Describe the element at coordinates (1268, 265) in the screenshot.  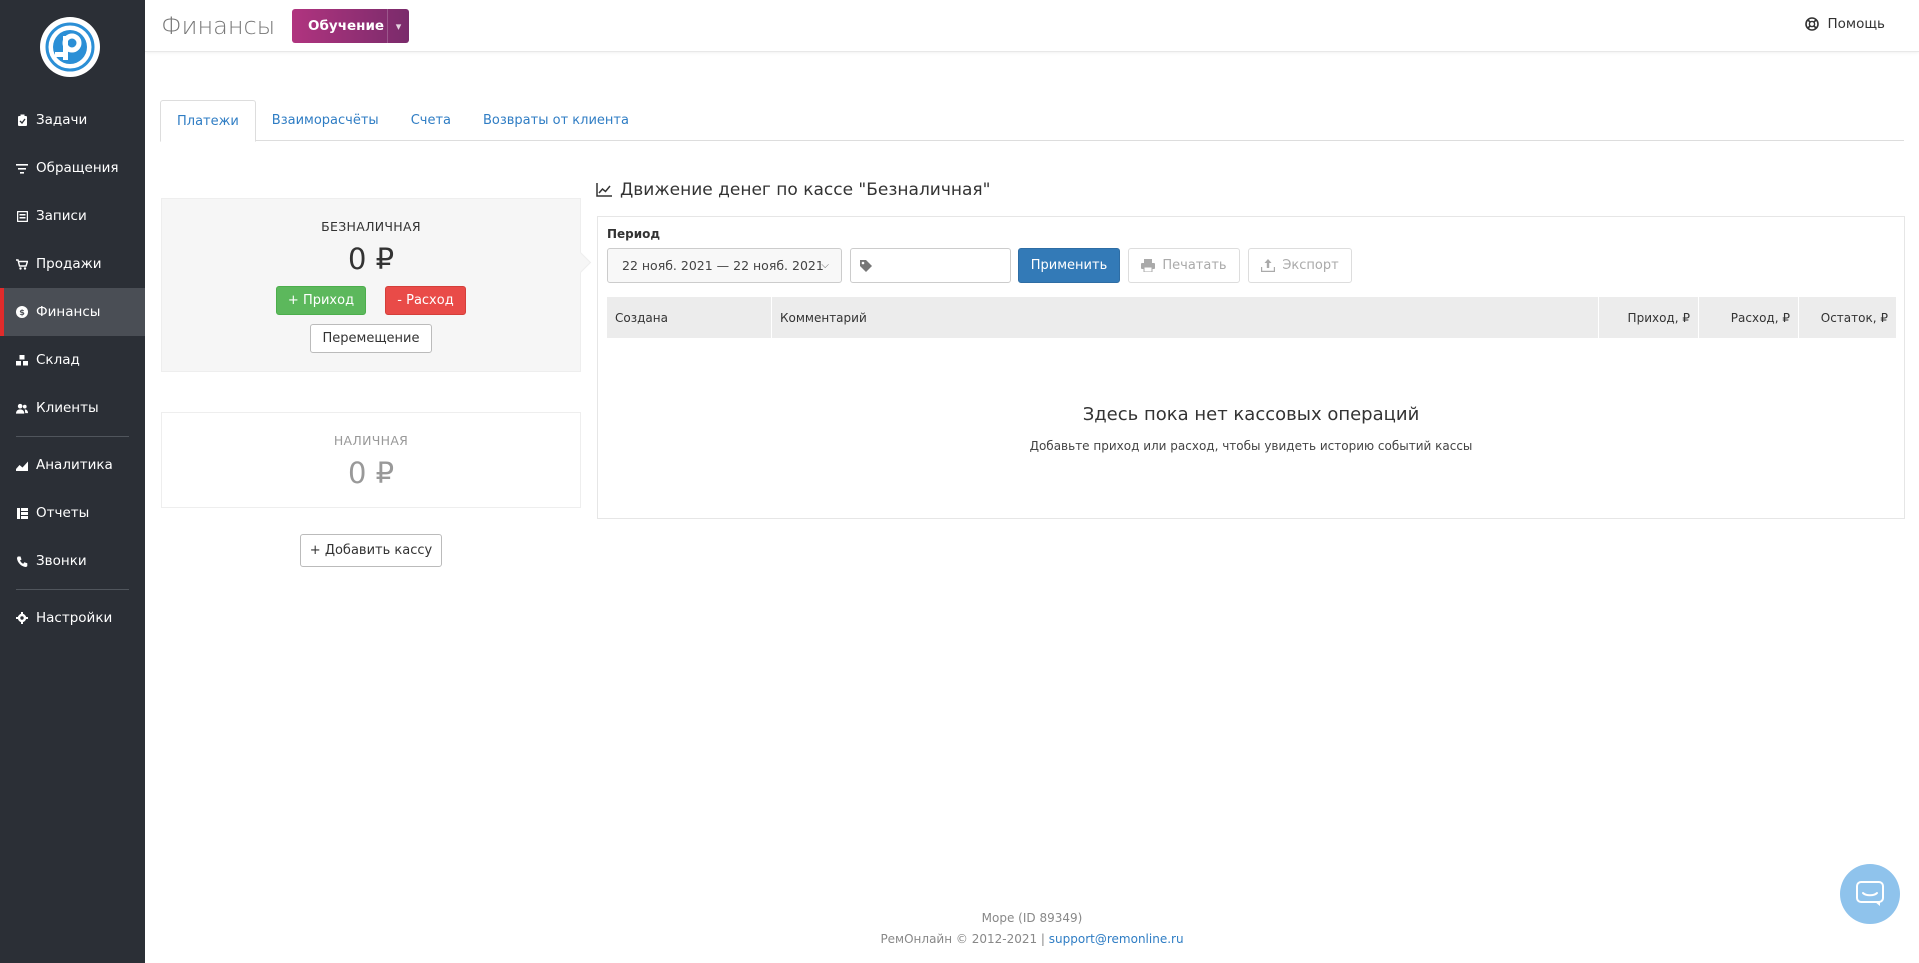
I see `export-icon` at that location.